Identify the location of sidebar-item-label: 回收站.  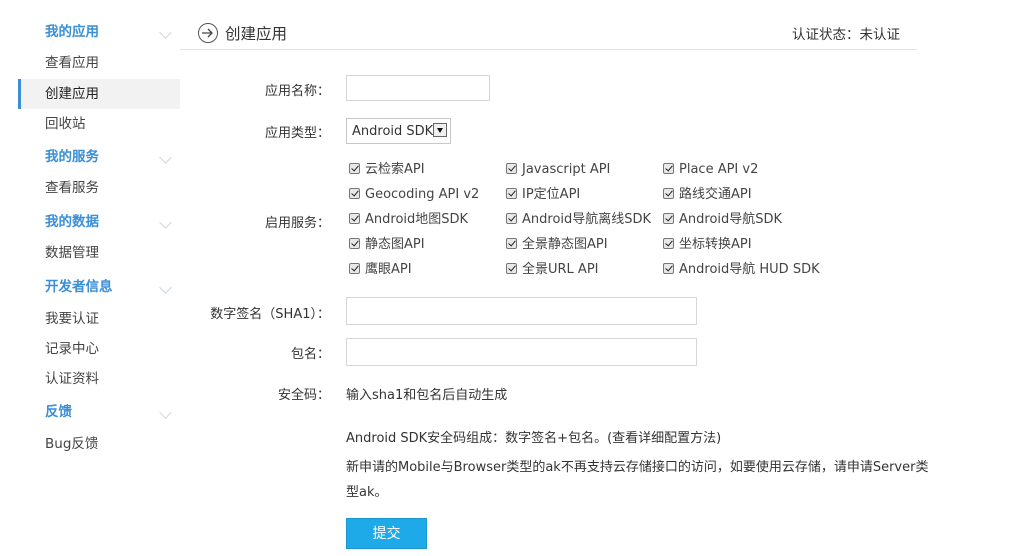
(65, 124).